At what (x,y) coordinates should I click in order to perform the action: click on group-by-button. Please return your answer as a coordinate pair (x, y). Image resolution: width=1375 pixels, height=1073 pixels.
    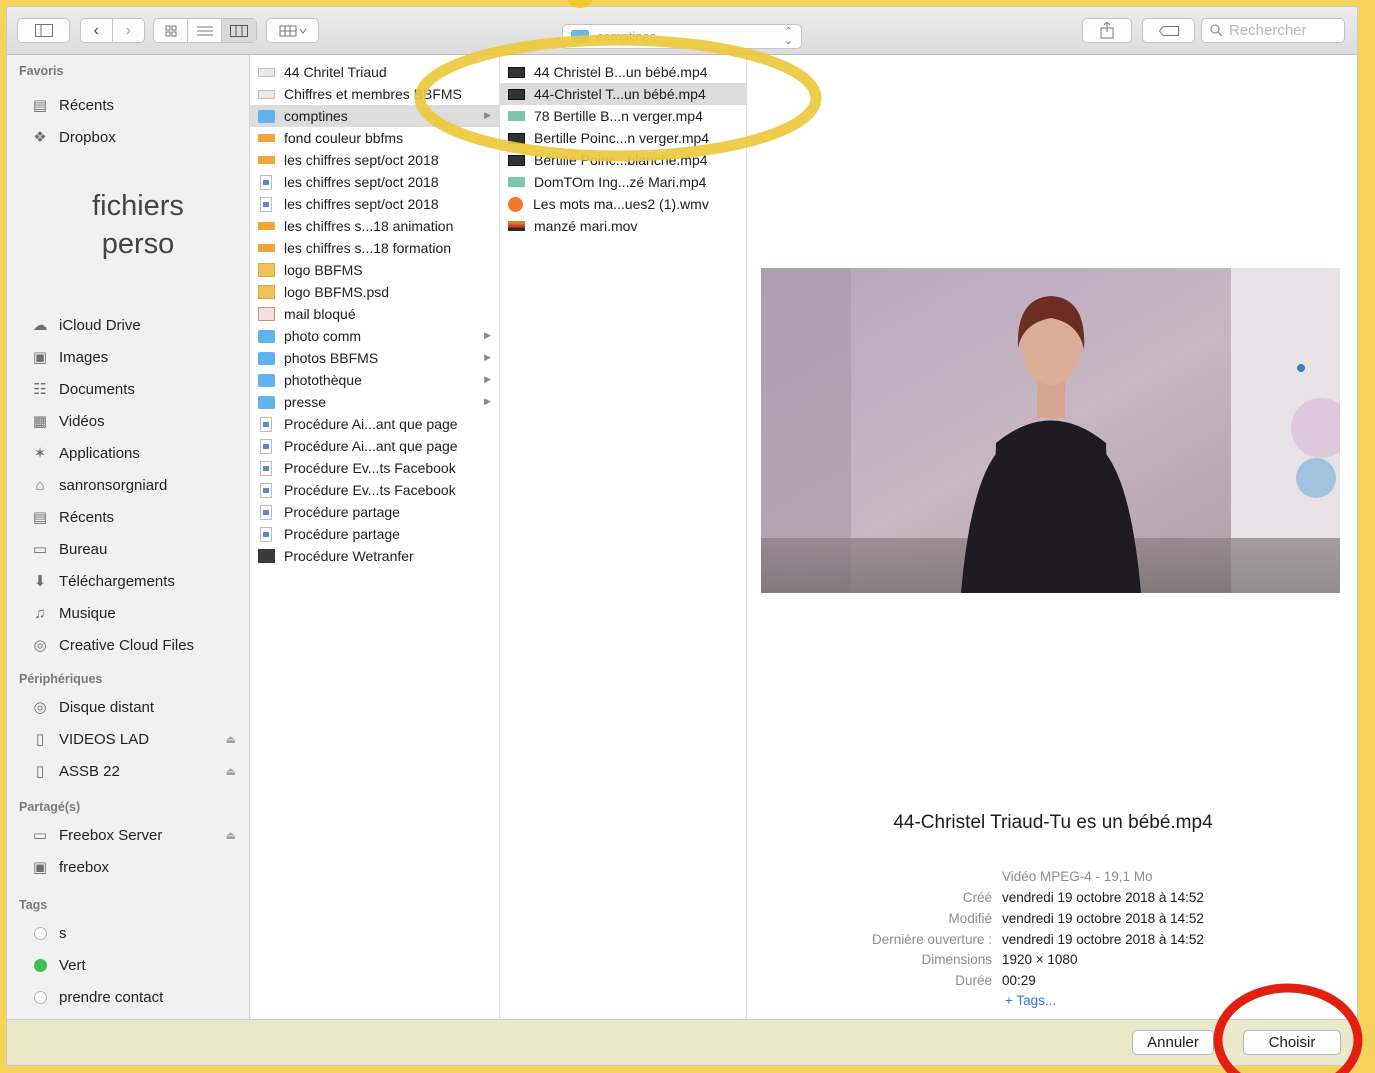
    Looking at the image, I should click on (292, 30).